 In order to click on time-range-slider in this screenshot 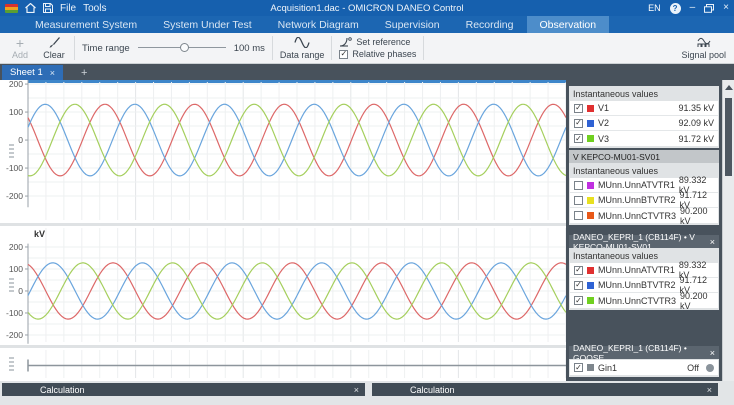, I will do `click(181, 48)`.